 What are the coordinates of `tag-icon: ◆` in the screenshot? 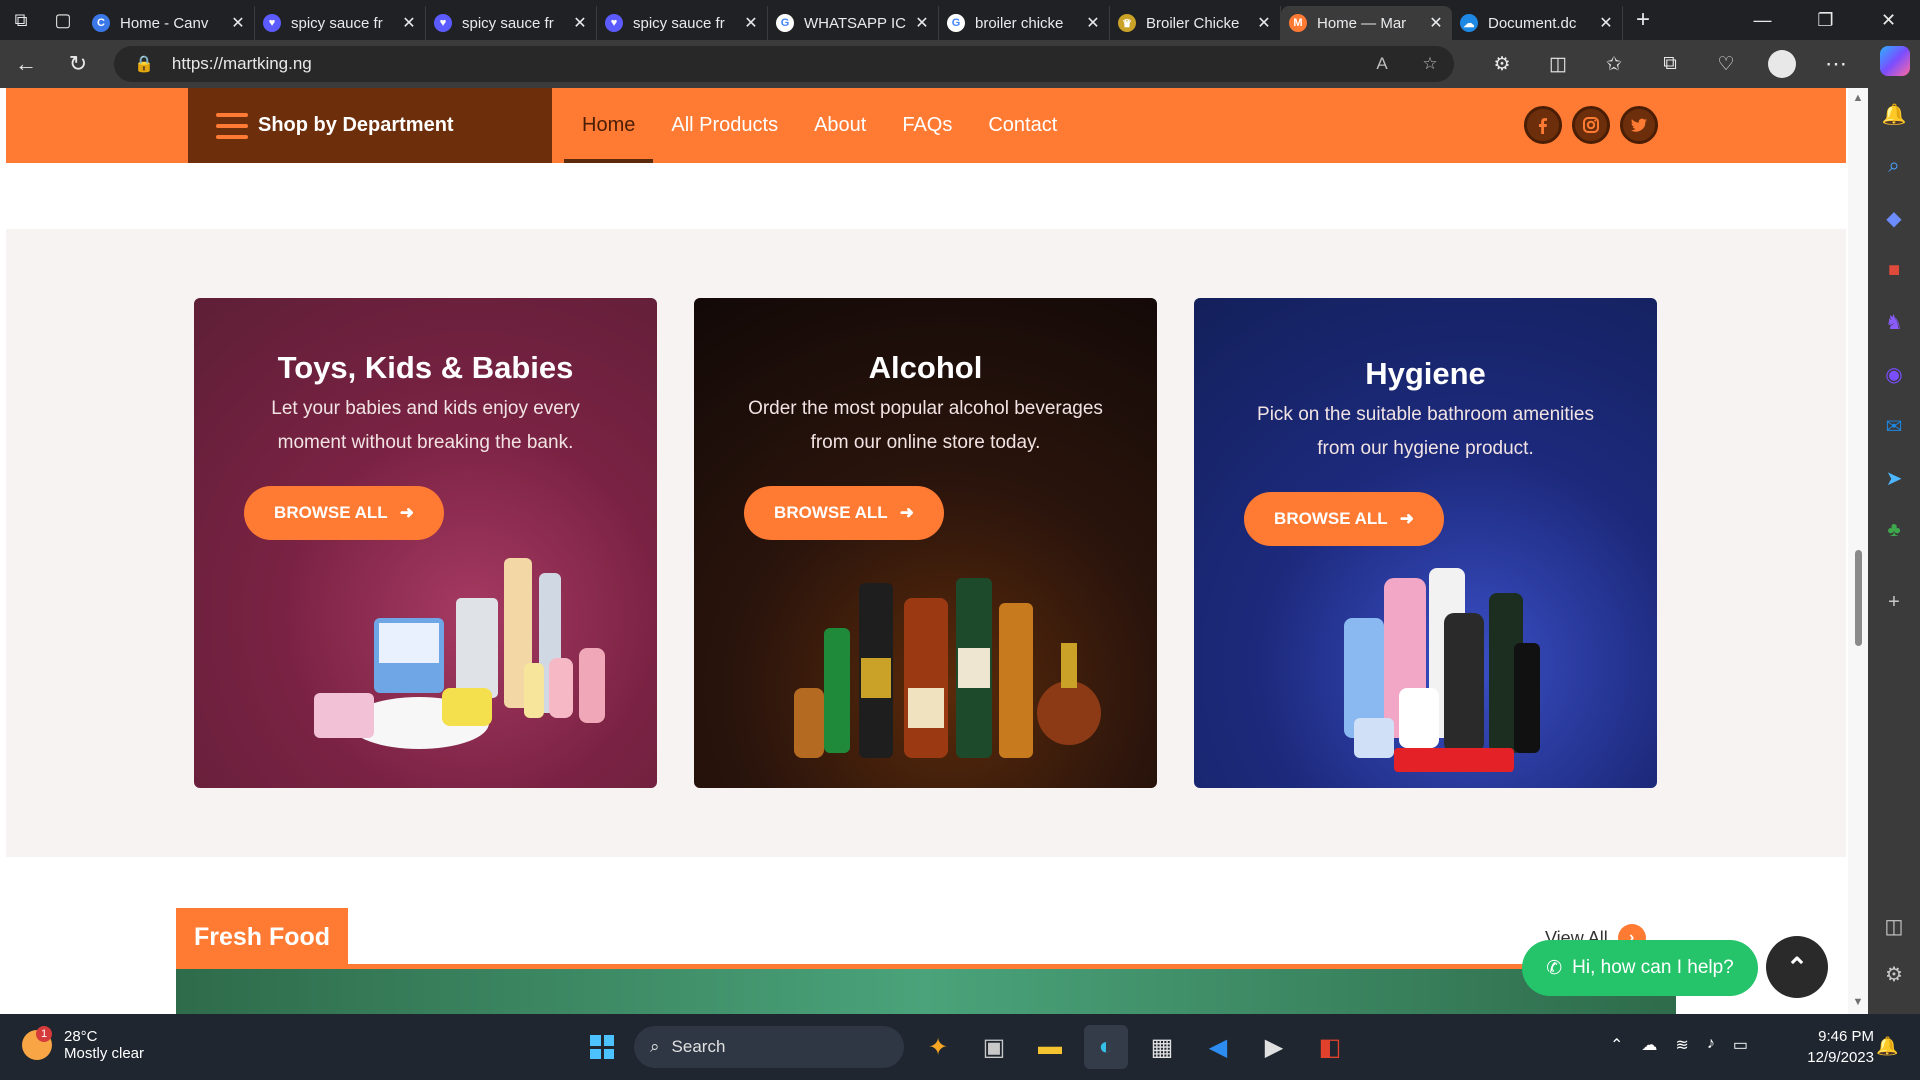 It's located at (1894, 218).